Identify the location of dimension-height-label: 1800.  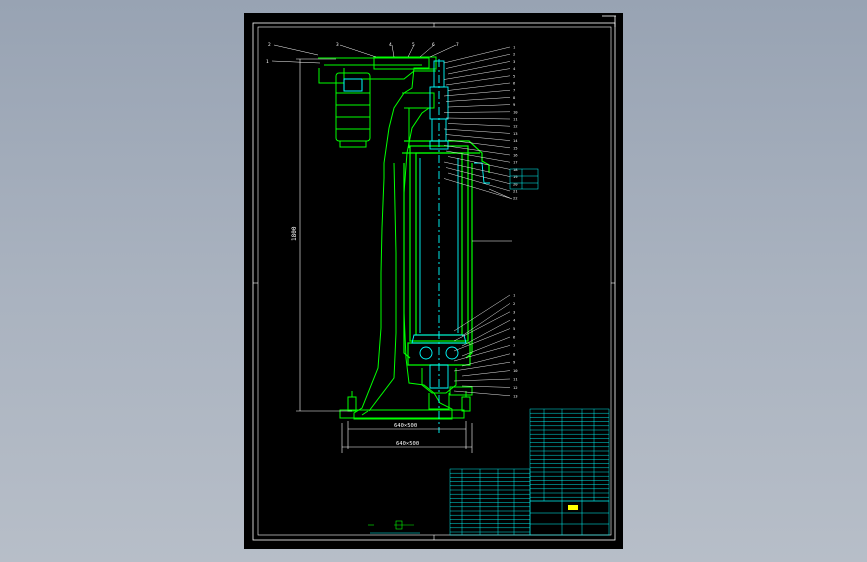
(294, 233).